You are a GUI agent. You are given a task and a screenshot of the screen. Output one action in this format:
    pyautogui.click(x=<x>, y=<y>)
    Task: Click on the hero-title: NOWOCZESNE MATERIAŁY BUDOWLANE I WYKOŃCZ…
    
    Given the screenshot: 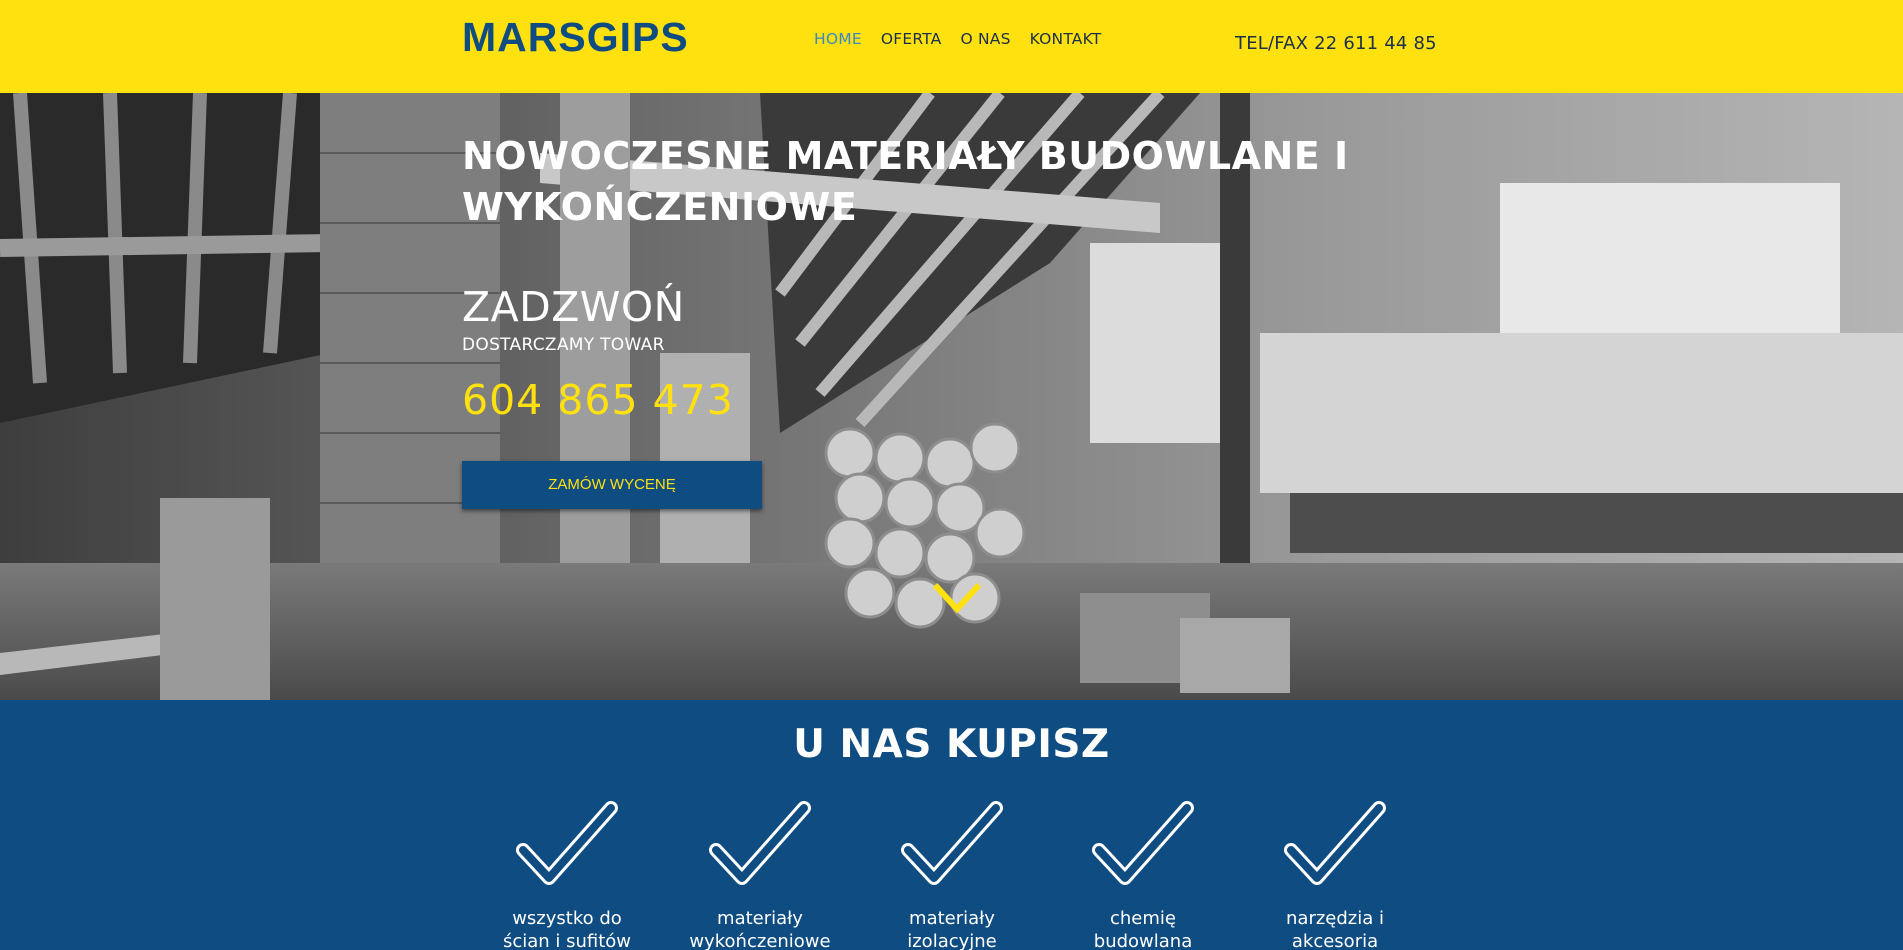 What is the action you would take?
    pyautogui.click(x=905, y=181)
    